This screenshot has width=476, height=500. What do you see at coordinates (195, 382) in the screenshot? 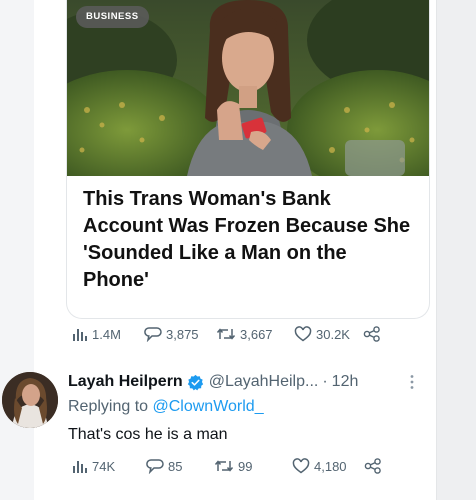
I see `verified-badge-icon` at bounding box center [195, 382].